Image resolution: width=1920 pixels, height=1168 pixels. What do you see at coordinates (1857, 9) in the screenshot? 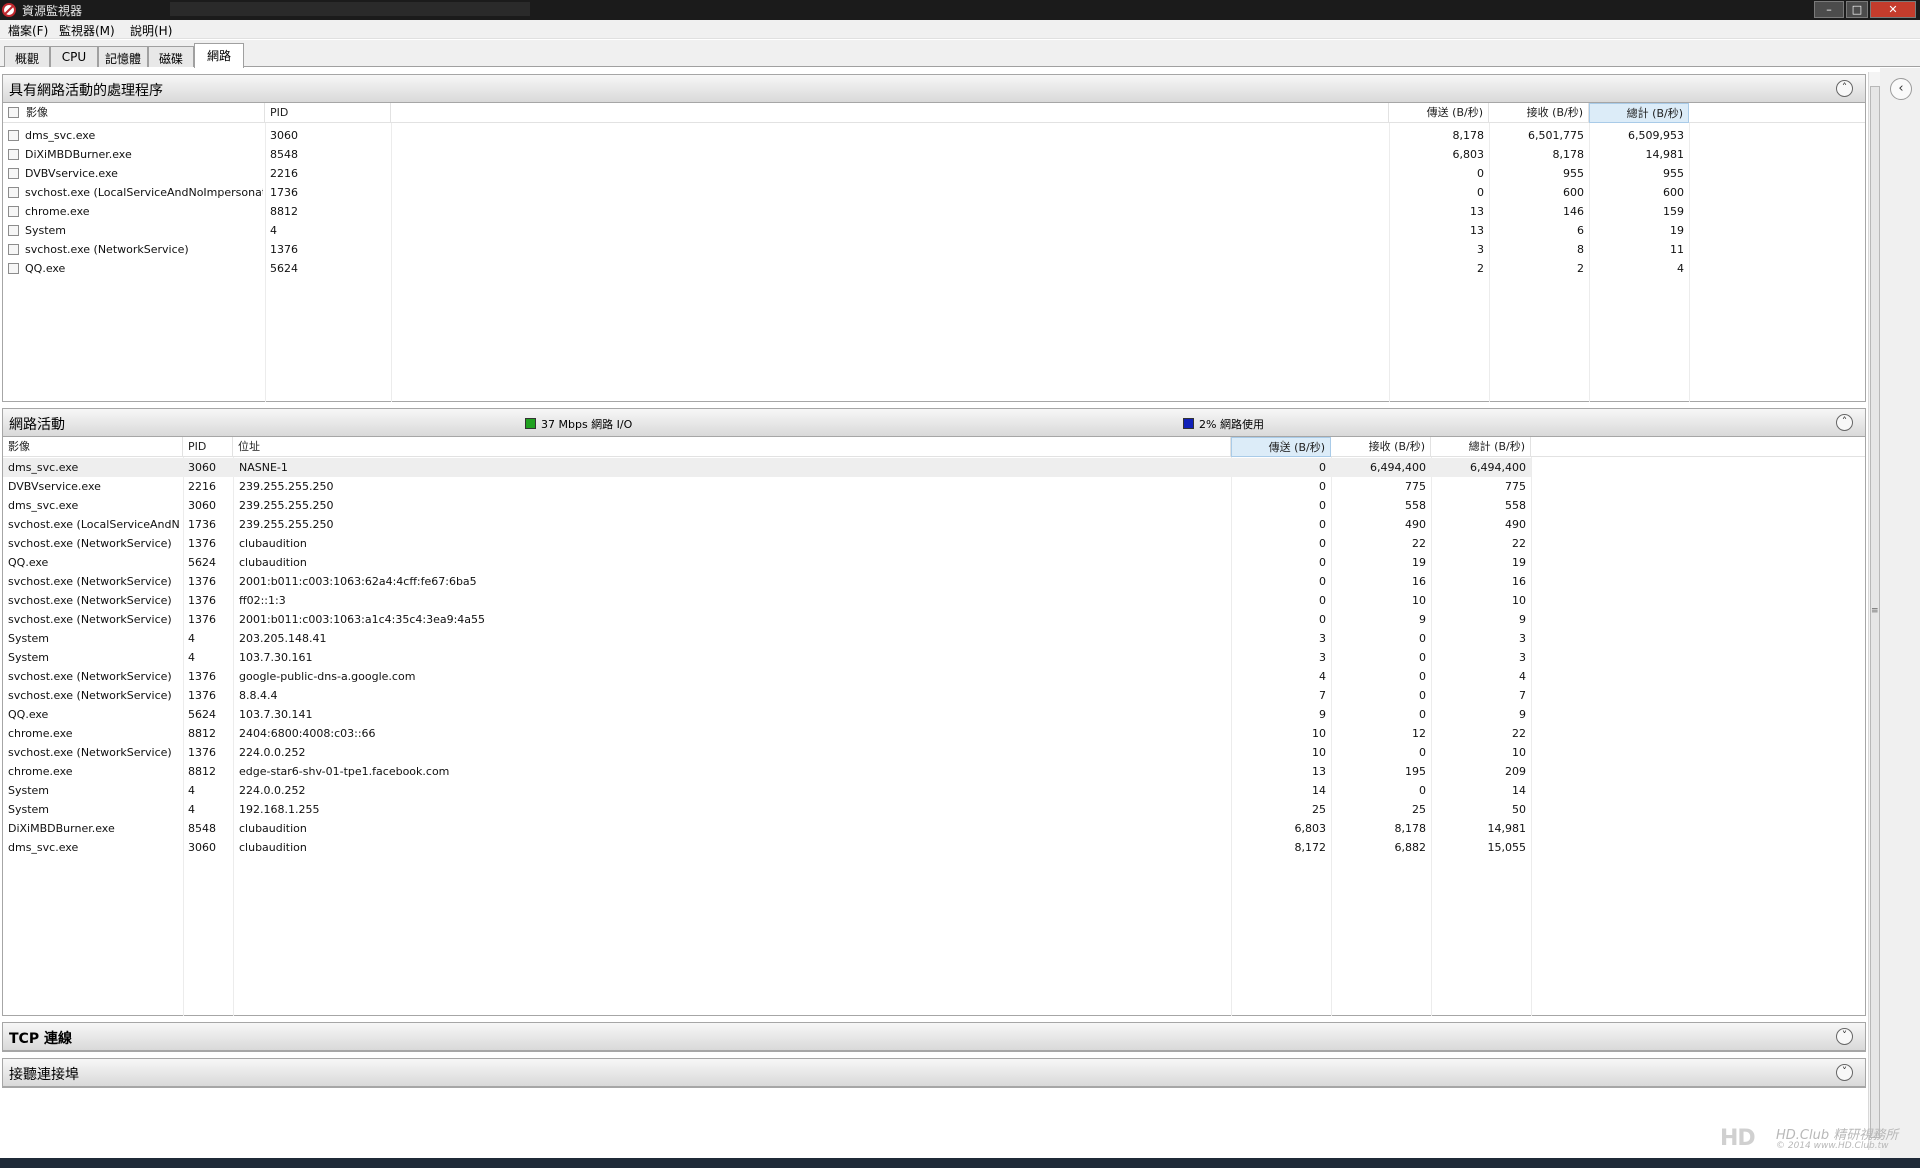
I see `maximize-button: □` at bounding box center [1857, 9].